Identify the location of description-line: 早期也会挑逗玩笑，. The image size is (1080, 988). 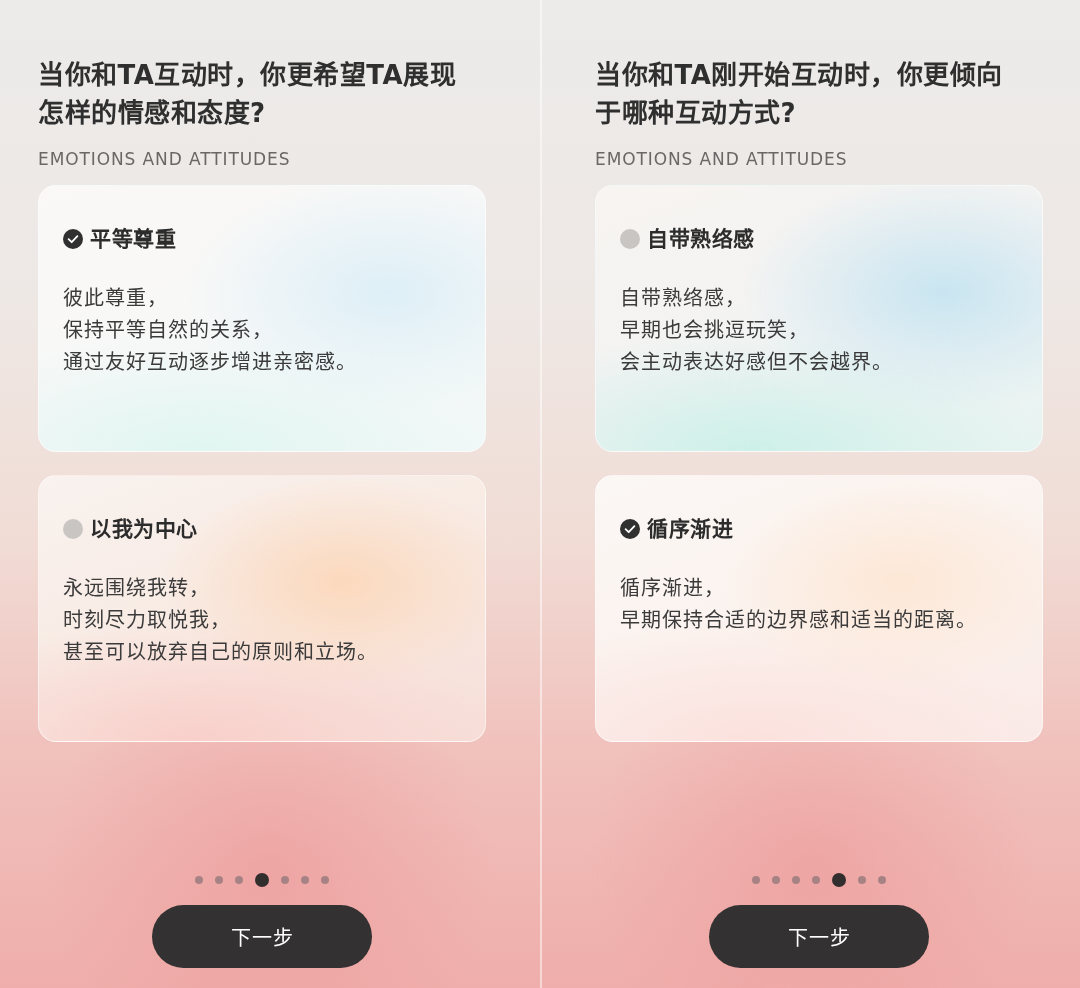
(714, 330).